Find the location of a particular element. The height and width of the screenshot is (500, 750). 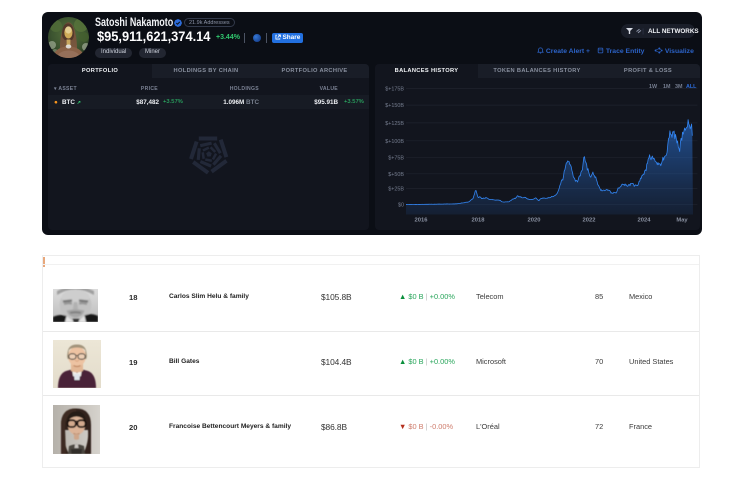

svg-text: $+100B is located at coordinates (394, 142).